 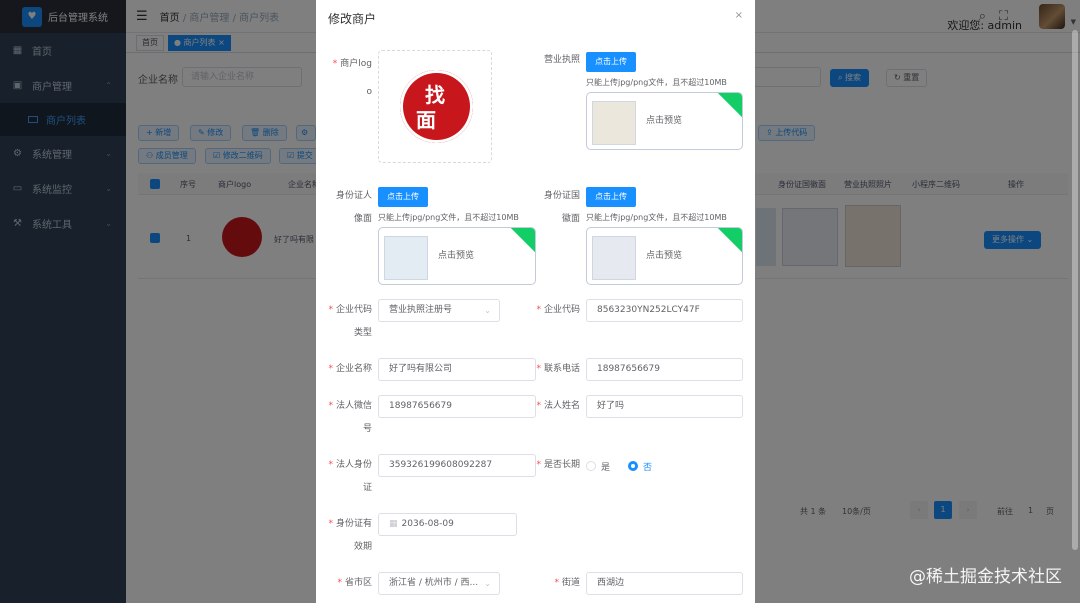 What do you see at coordinates (421, 310) in the screenshot?
I see `code-type-value: 营业执照注册号` at bounding box center [421, 310].